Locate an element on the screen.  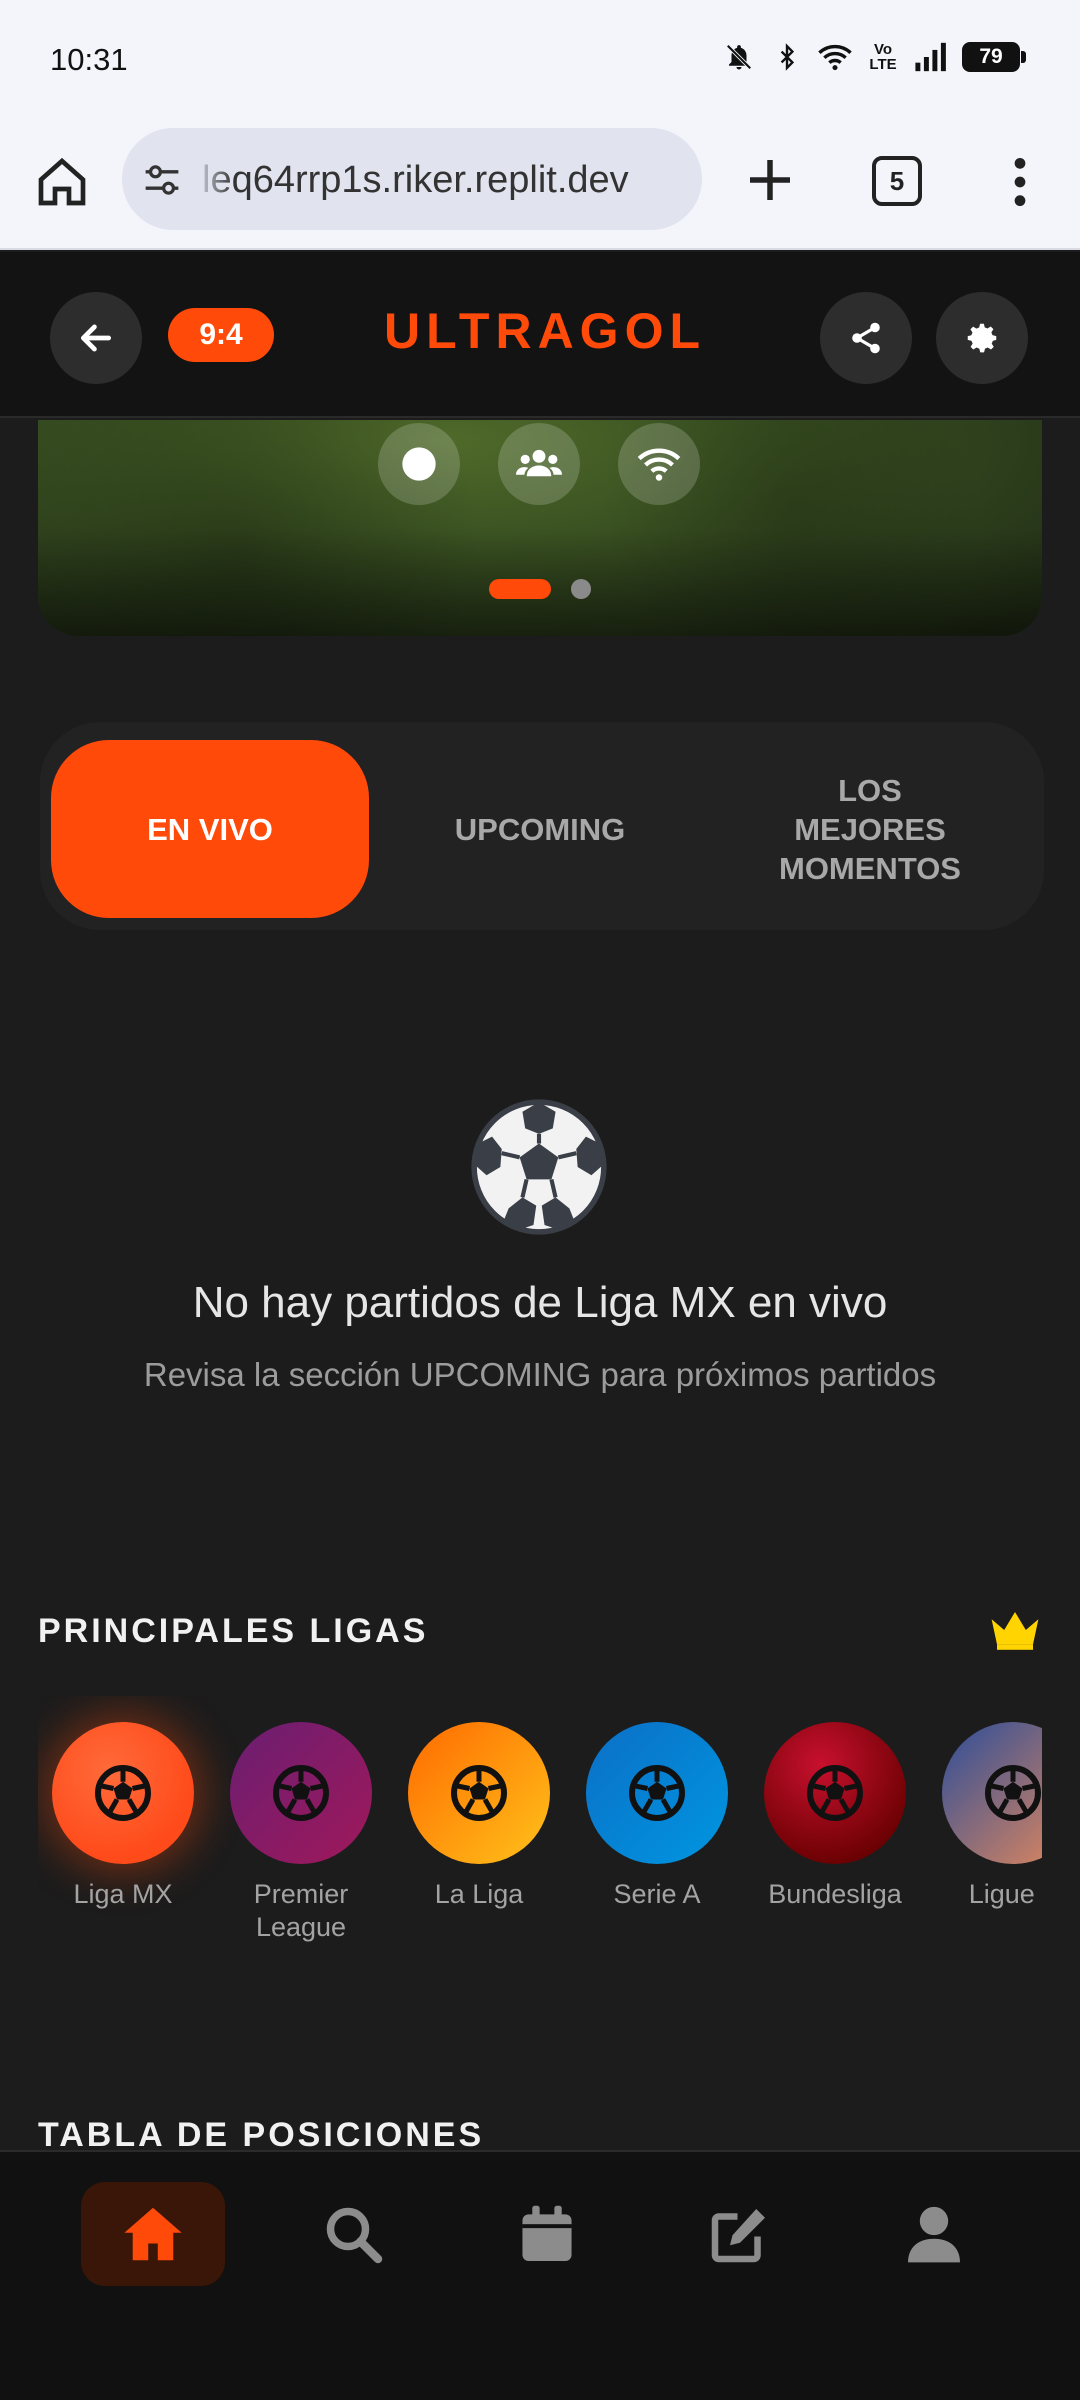
live-indicator is located at coordinates (419, 464).